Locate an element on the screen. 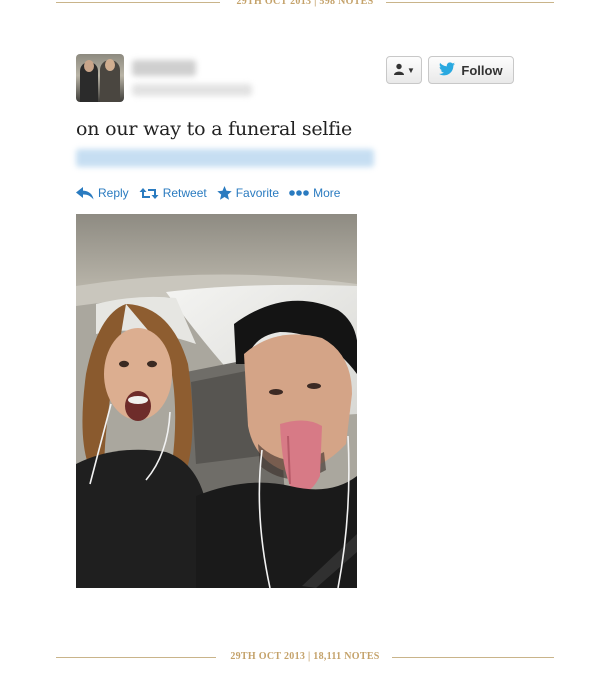 The height and width of the screenshot is (693, 593). more-action: More is located at coordinates (314, 193).